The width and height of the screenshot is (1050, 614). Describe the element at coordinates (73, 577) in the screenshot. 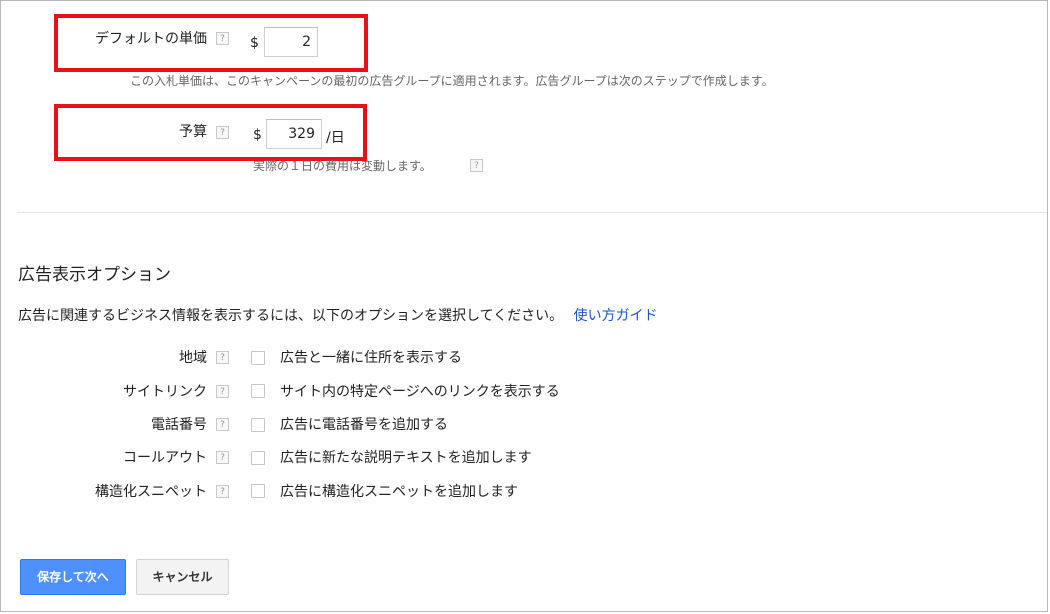

I see `save-next-button: 保存して次へ` at that location.